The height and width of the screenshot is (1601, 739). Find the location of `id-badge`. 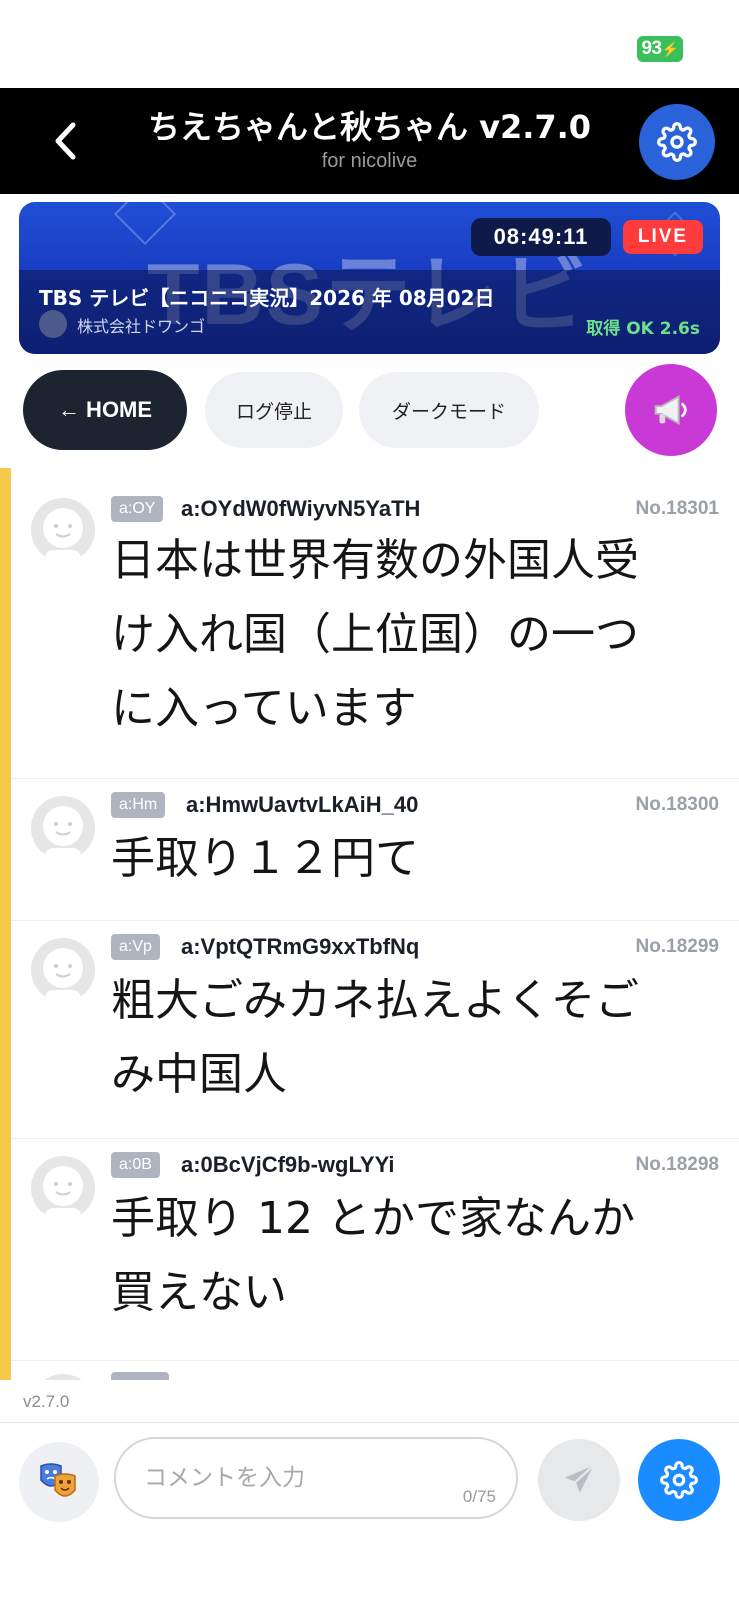

id-badge is located at coordinates (140, 1376).